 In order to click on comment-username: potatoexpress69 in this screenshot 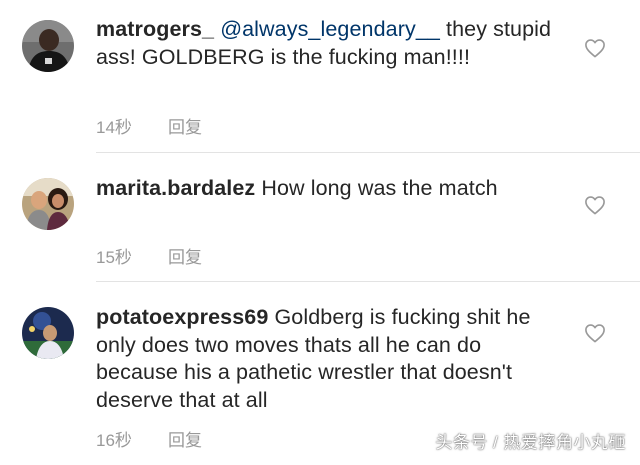, I will do `click(182, 317)`.